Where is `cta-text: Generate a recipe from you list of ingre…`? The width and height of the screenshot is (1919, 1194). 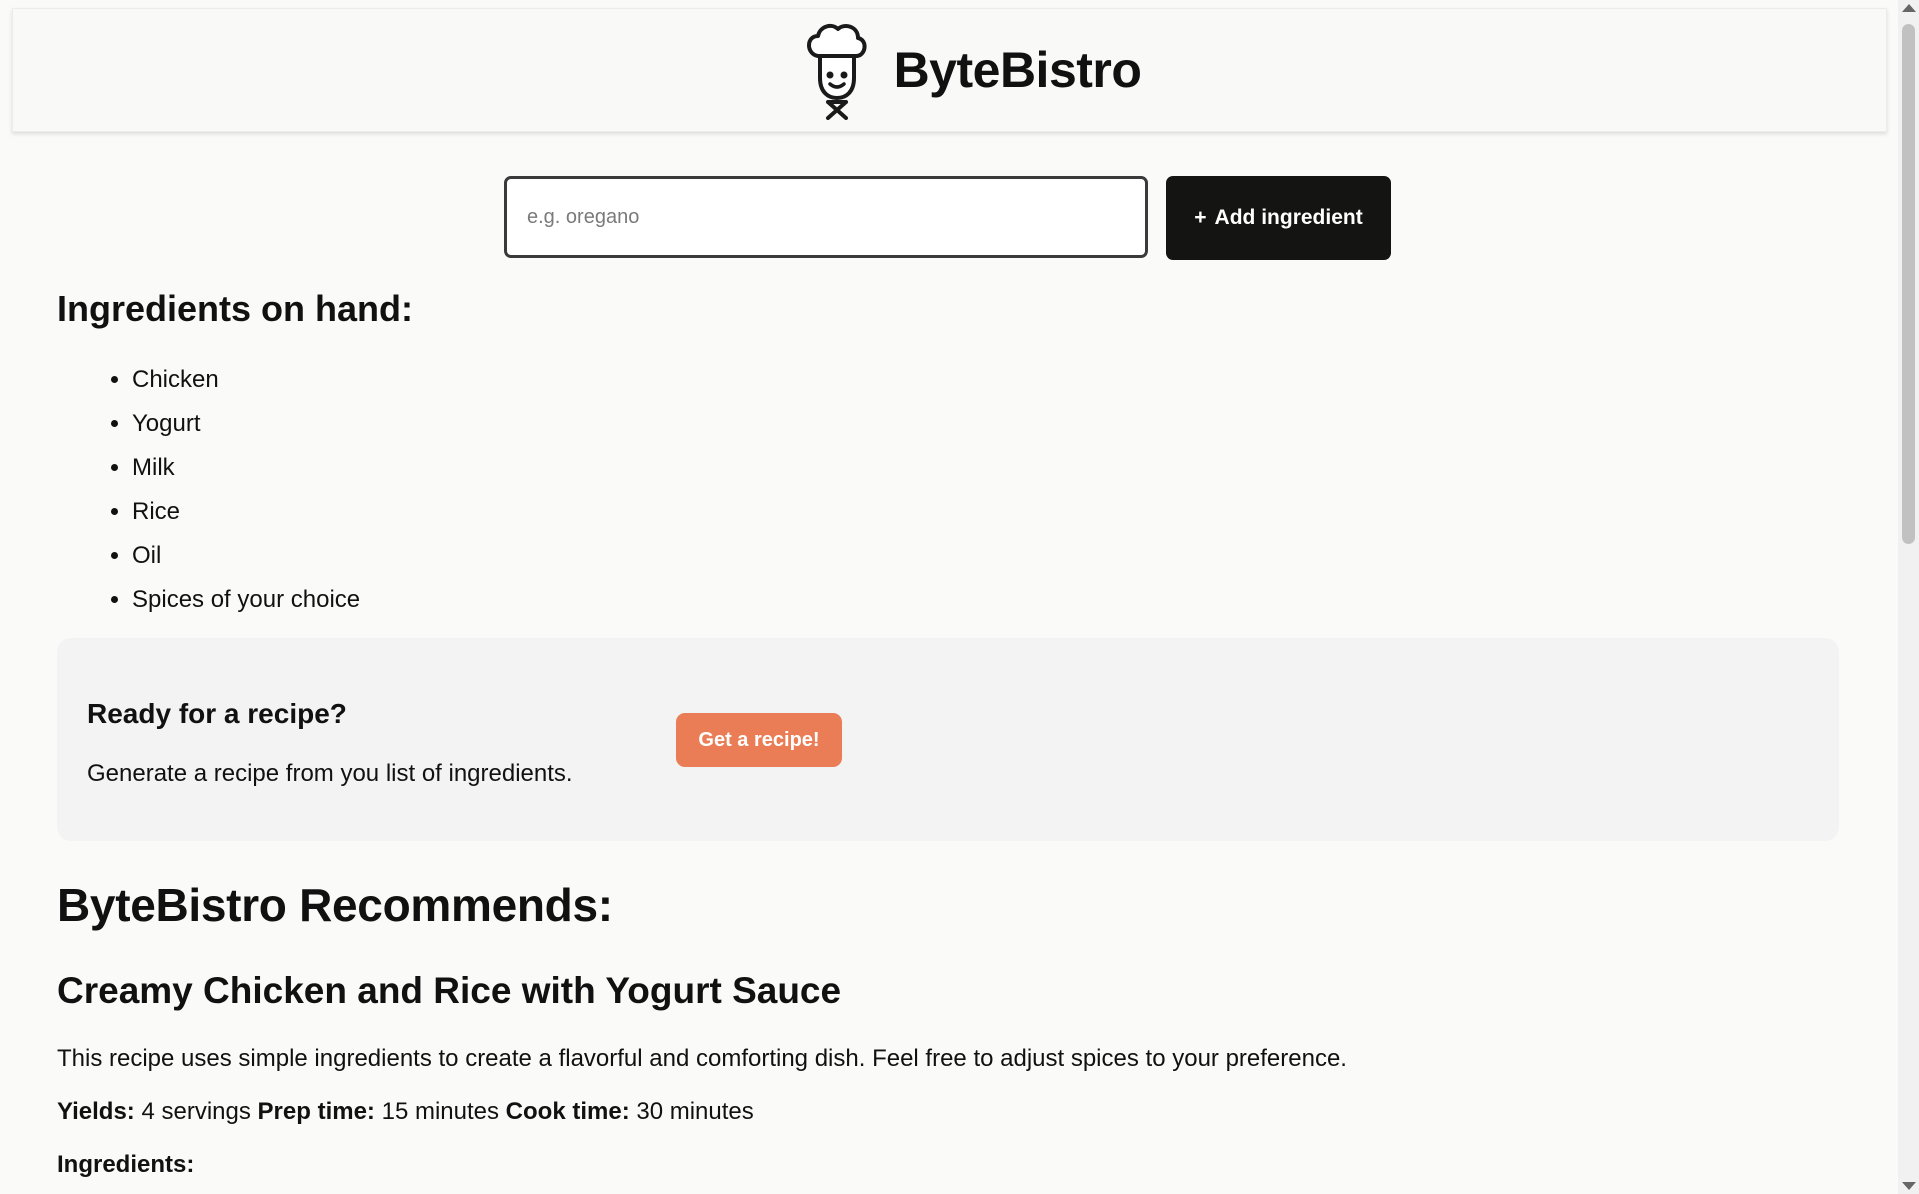 cta-text: Generate a recipe from you list of ingre… is located at coordinates (330, 773).